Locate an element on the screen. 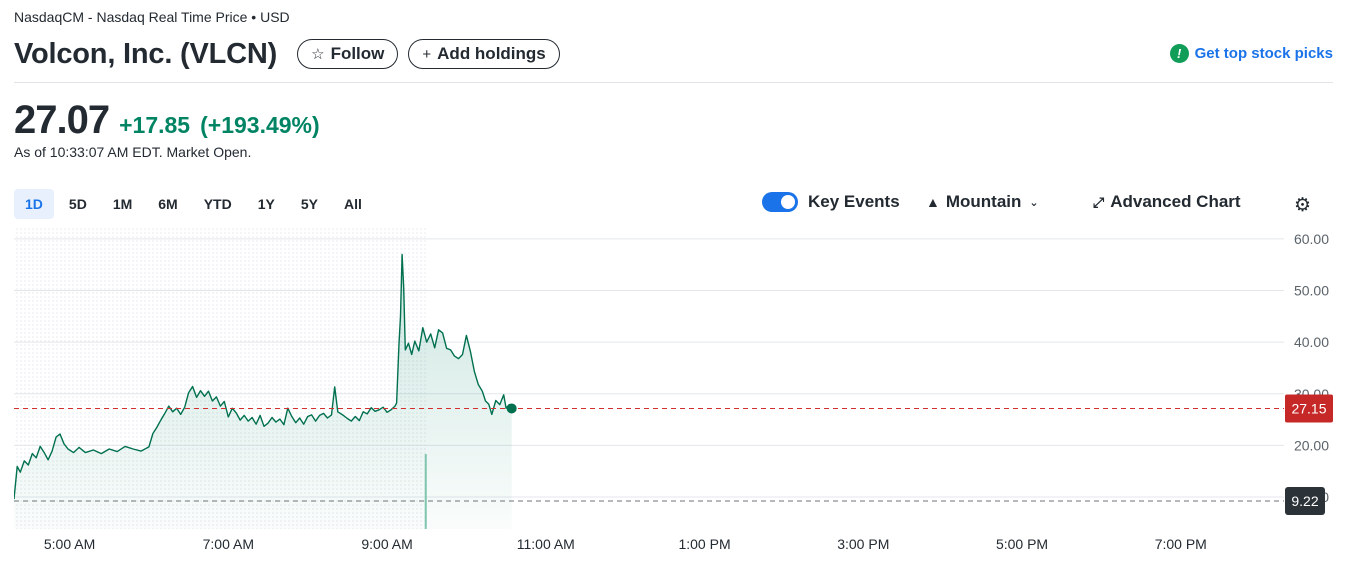 Image resolution: width=1346 pixels, height=570 pixels. as-of-timestamp: As of 10:33:07 AM EDT. Market Open. is located at coordinates (133, 152).